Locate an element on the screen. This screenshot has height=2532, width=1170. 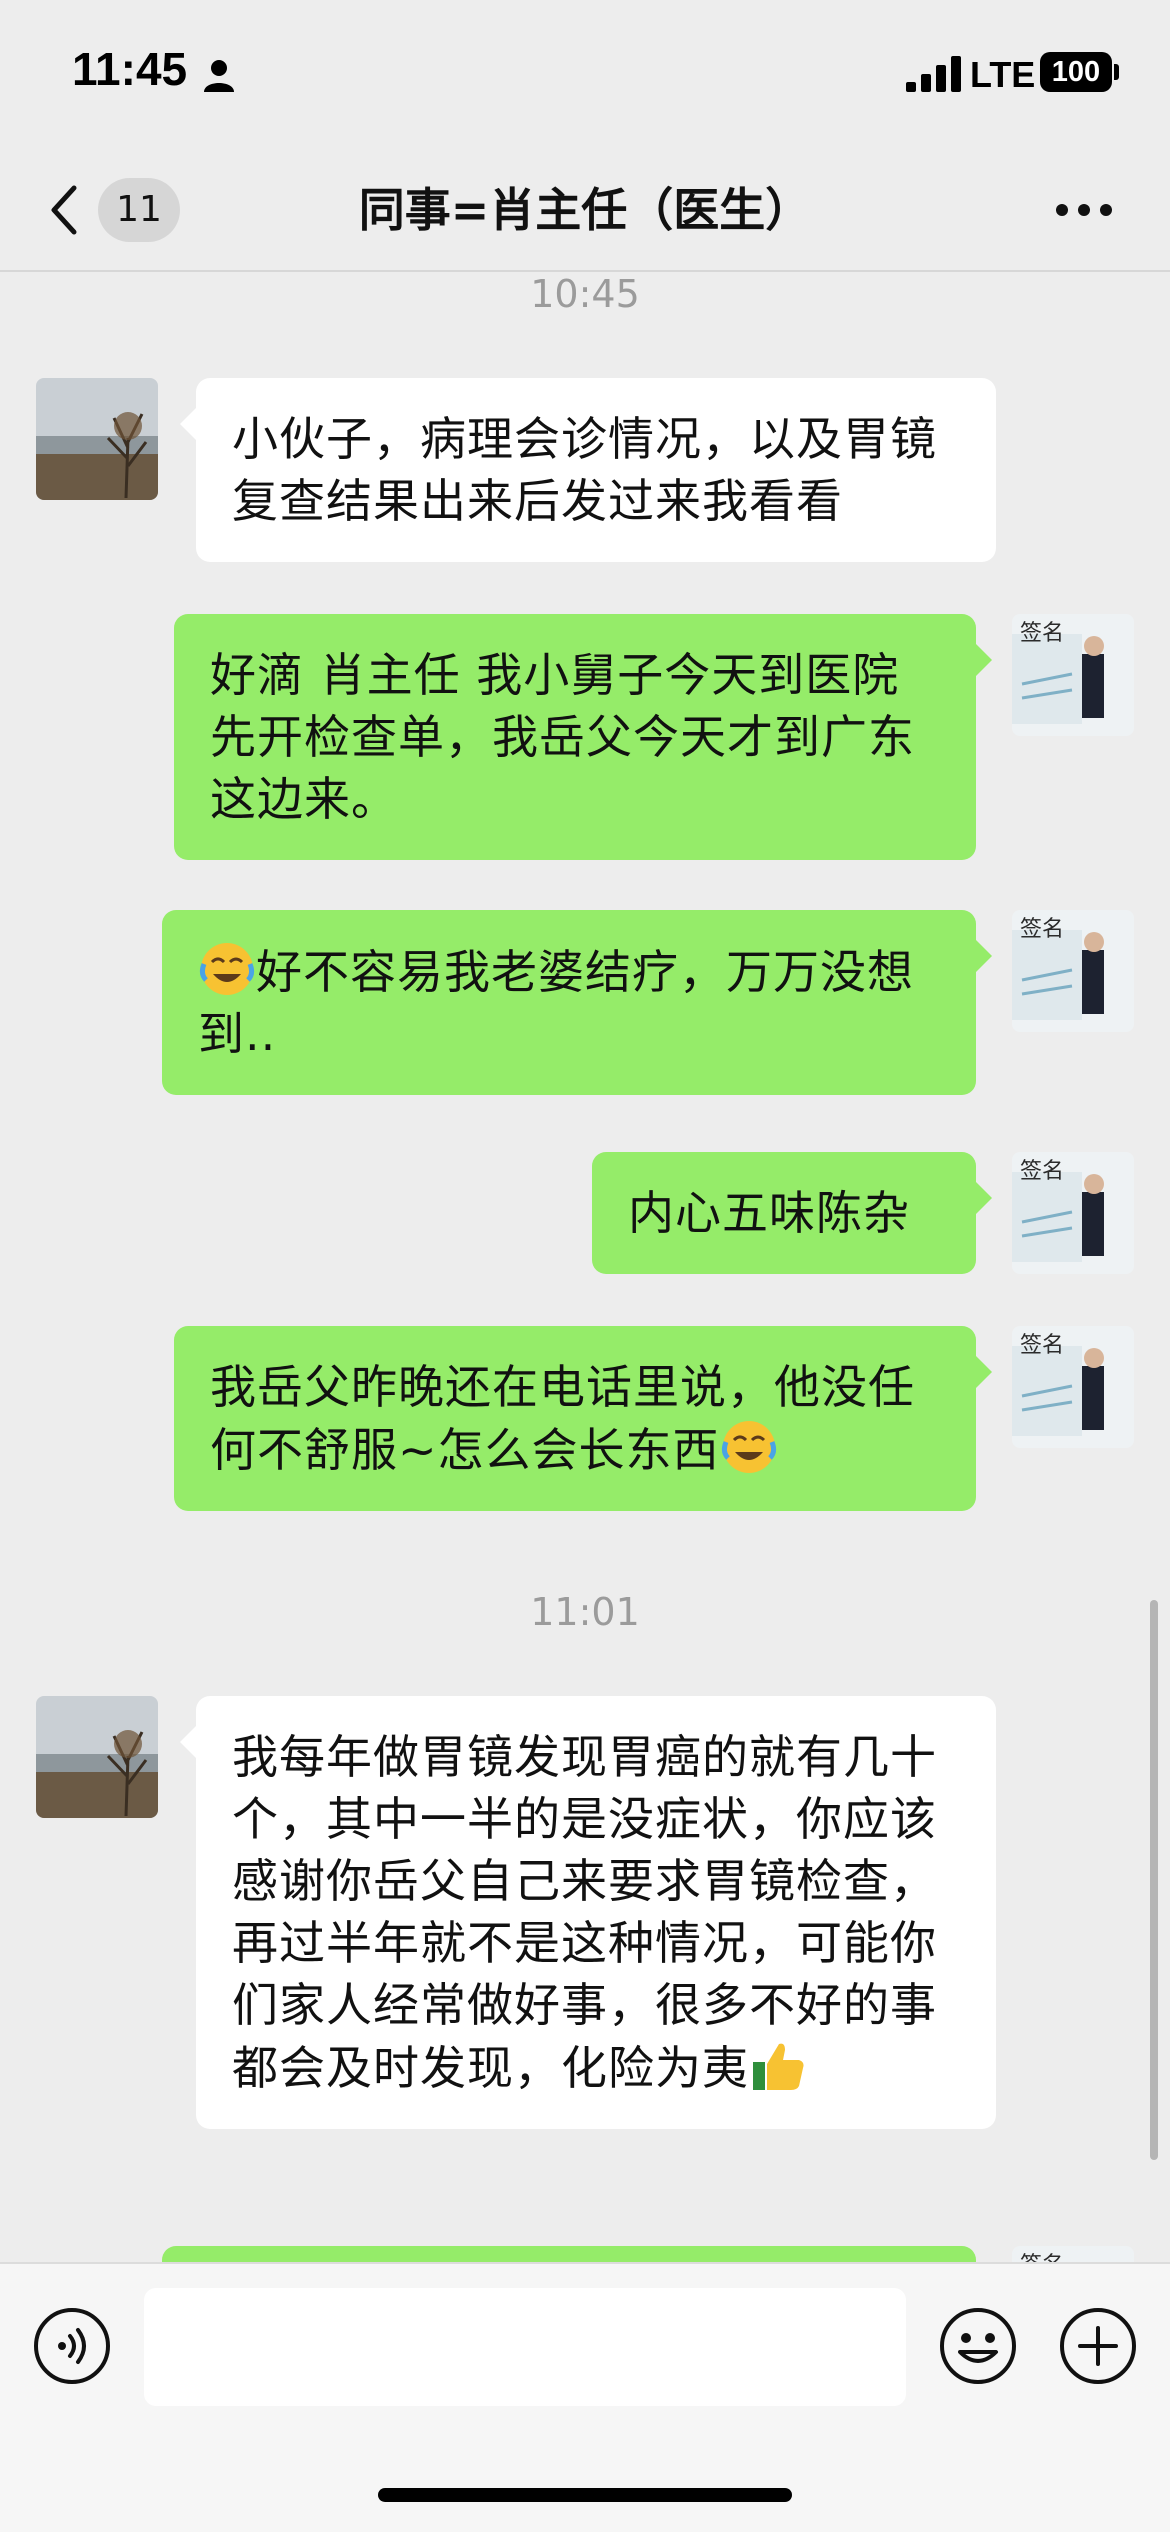
thumbs-up-emoji-icon is located at coordinates (778, 2066).